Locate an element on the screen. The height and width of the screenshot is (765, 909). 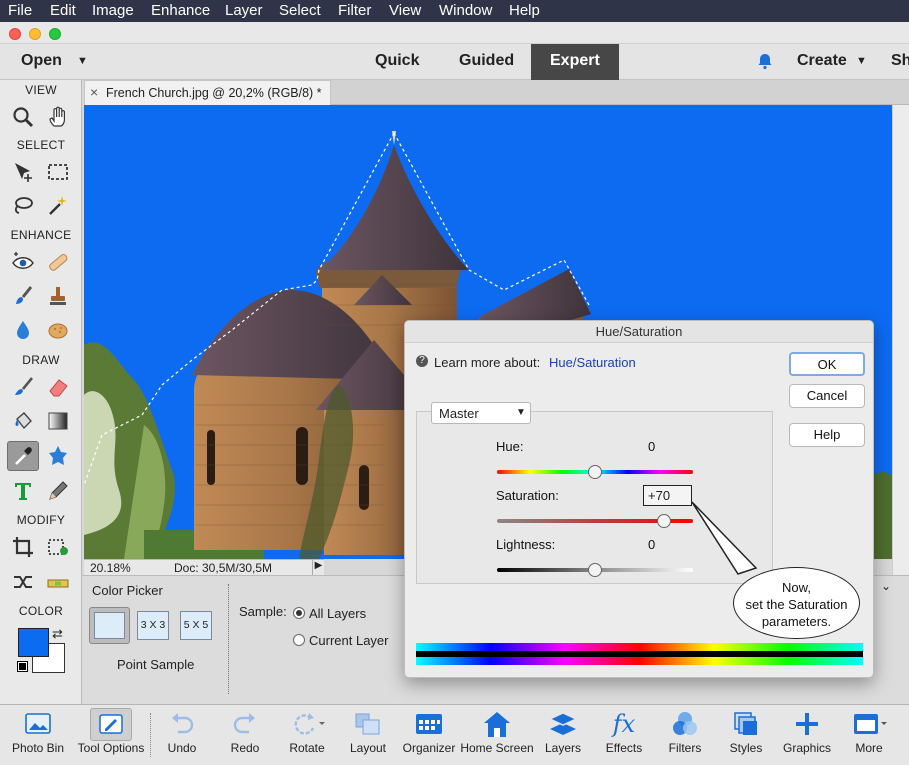
styles-button: Styles is located at coordinates (746, 736).